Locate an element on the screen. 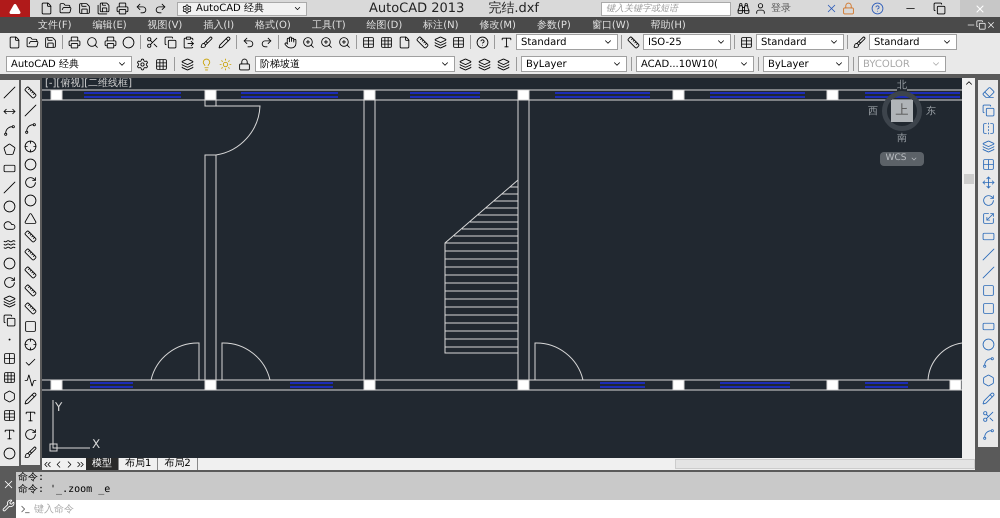 This screenshot has height=518, width=1000. axis-label: Y is located at coordinates (58, 407).